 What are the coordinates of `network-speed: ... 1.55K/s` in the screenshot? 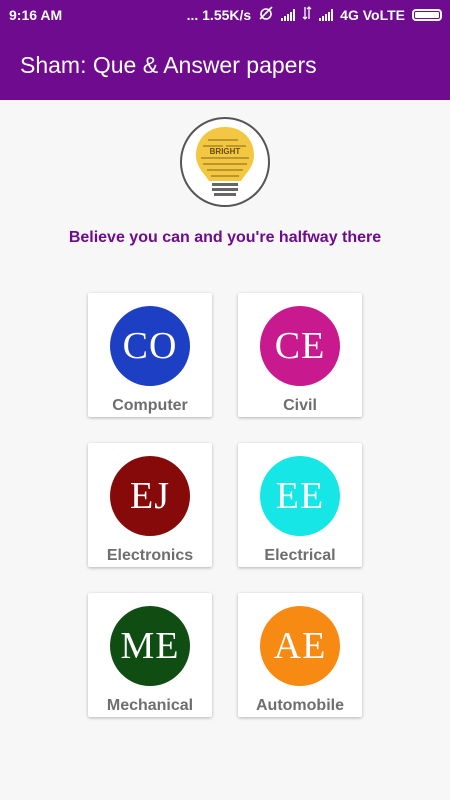 It's located at (219, 14).